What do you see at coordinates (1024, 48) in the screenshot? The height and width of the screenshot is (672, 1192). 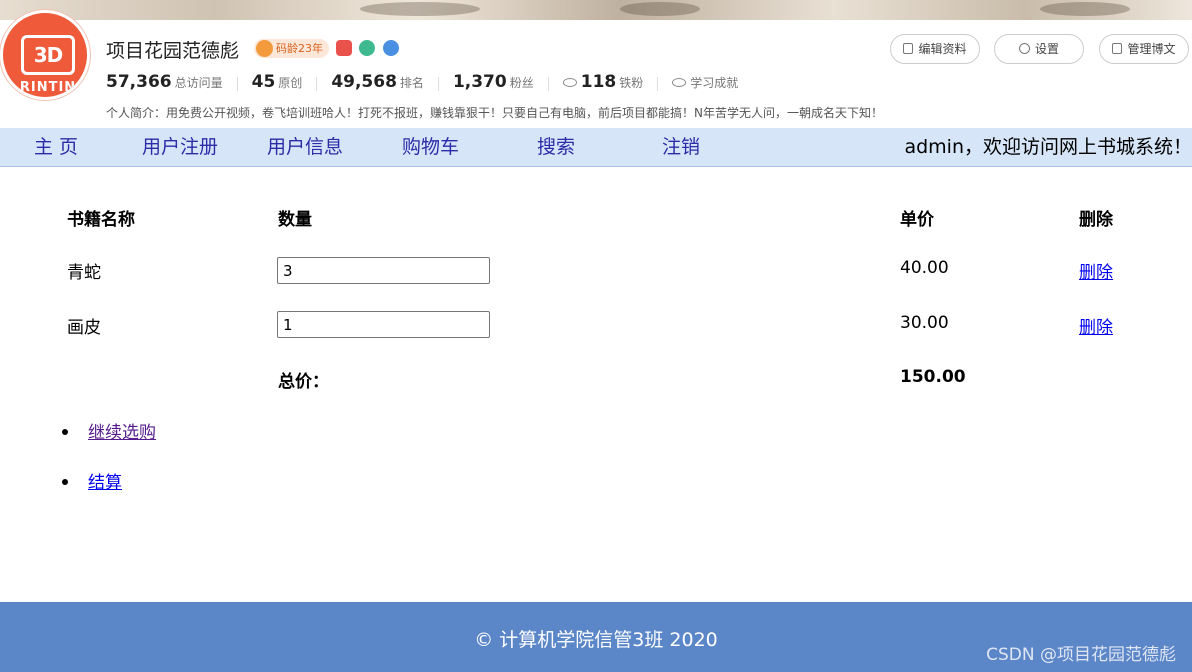 I see `gear-icon` at bounding box center [1024, 48].